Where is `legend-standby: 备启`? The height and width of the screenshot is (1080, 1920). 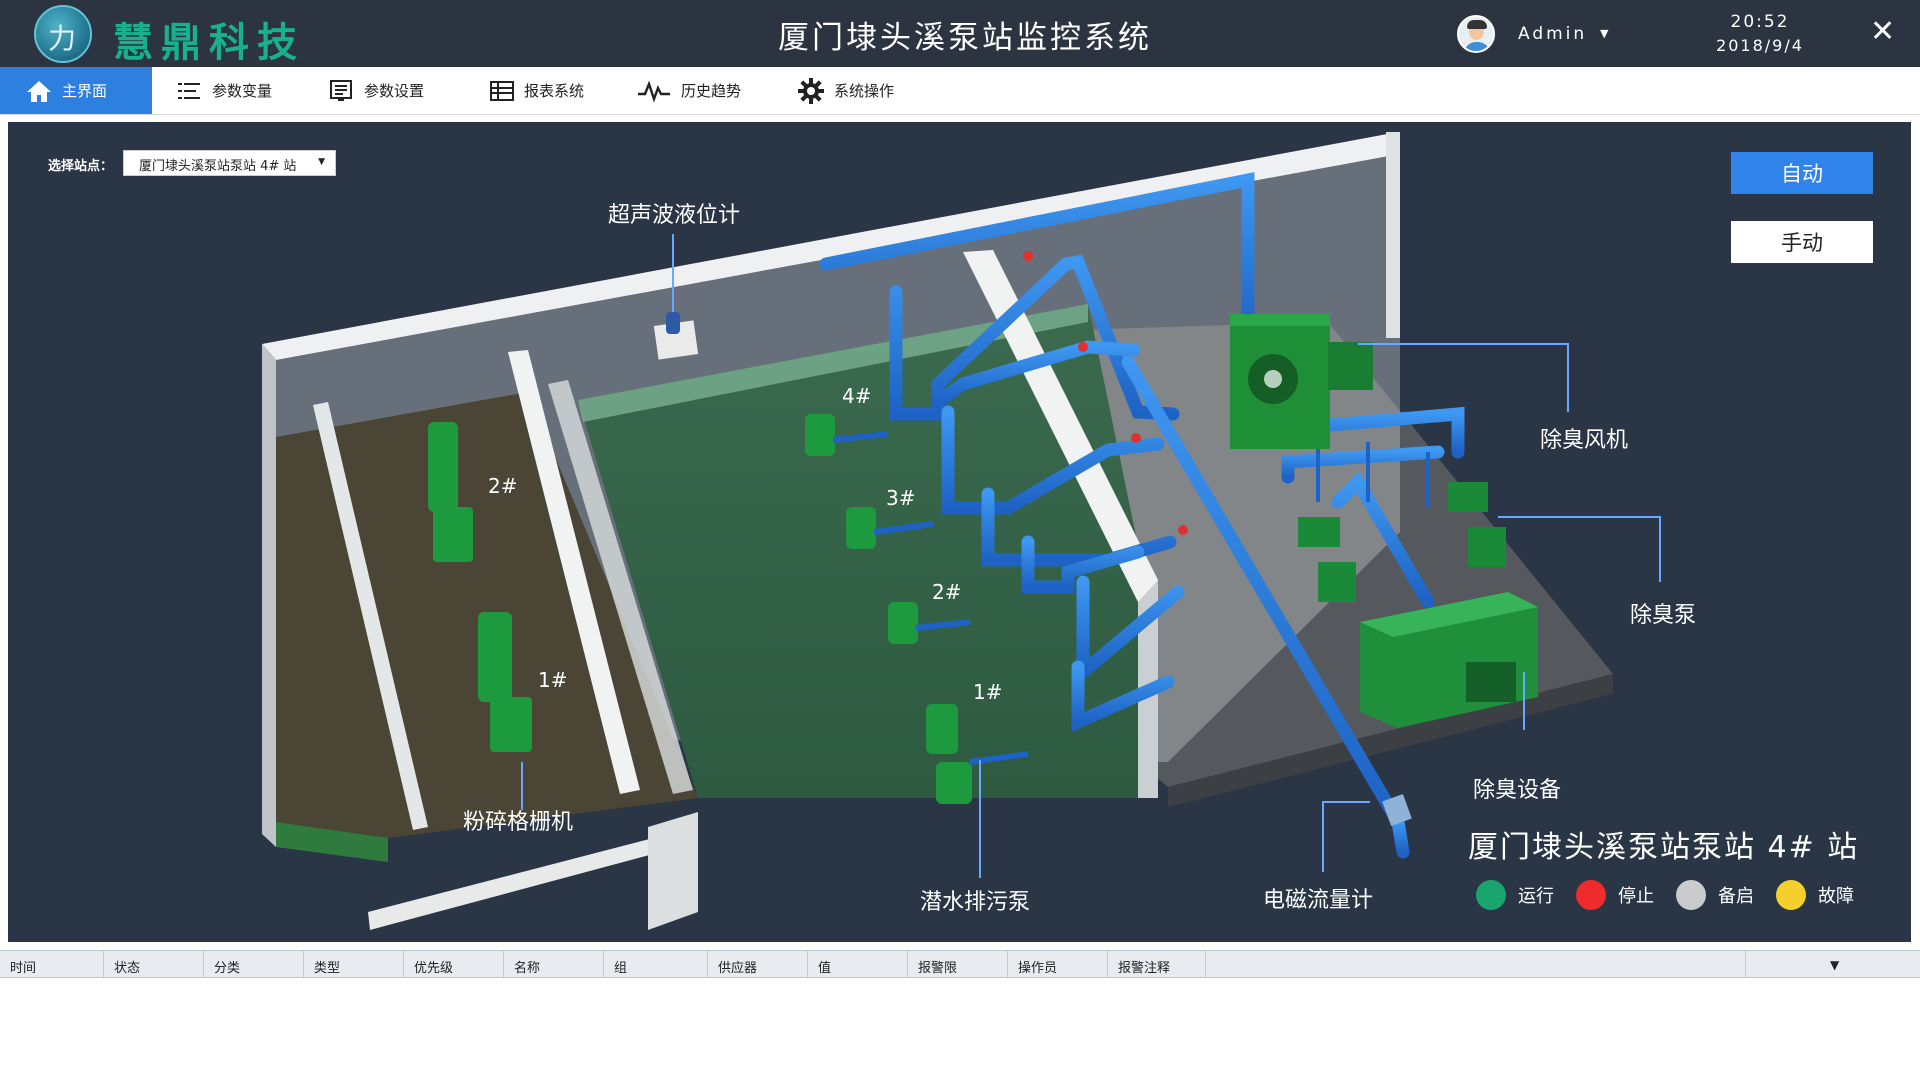 legend-standby: 备启 is located at coordinates (1715, 895).